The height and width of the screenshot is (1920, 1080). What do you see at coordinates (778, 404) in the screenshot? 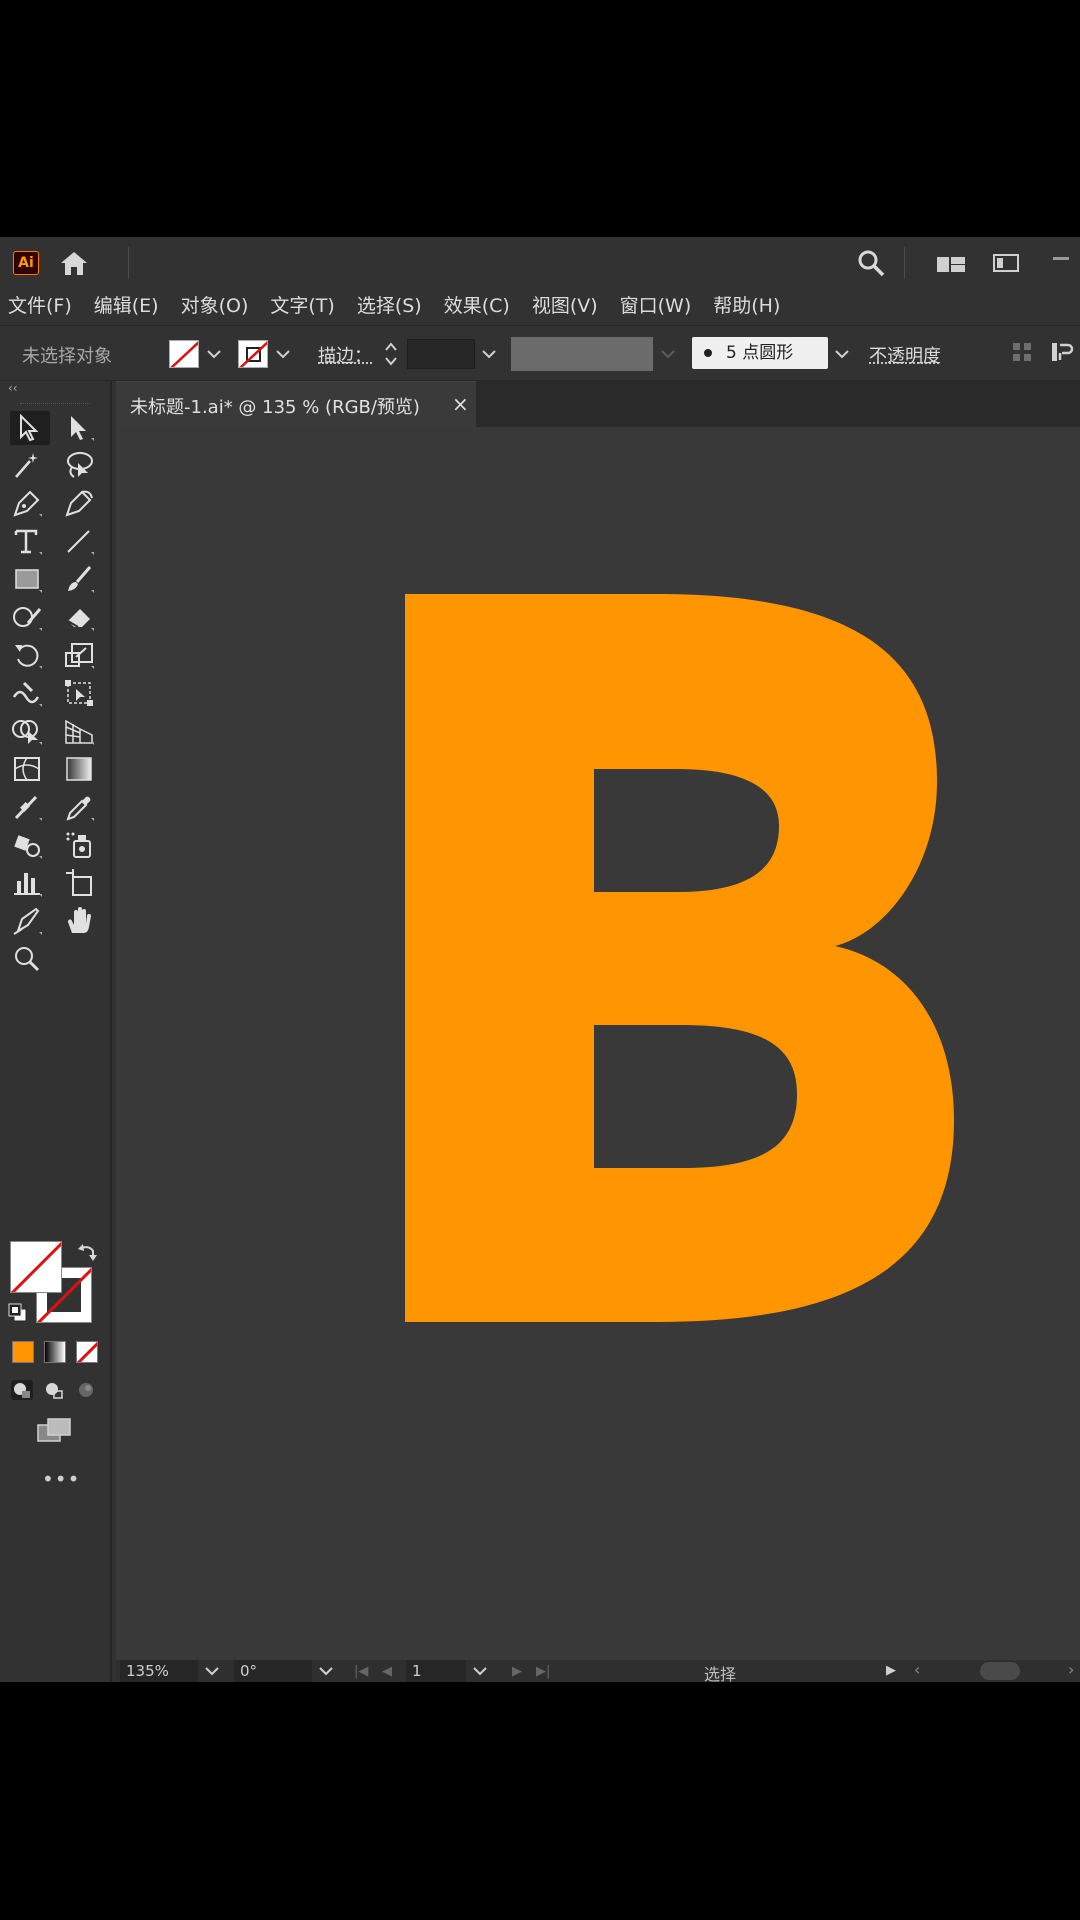
I see `tab-strip` at bounding box center [778, 404].